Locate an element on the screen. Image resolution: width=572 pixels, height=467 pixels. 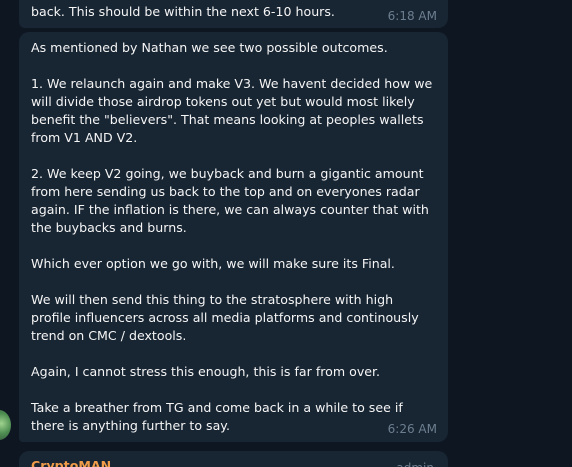
message-timestamp: 6:26 AM is located at coordinates (412, 429).